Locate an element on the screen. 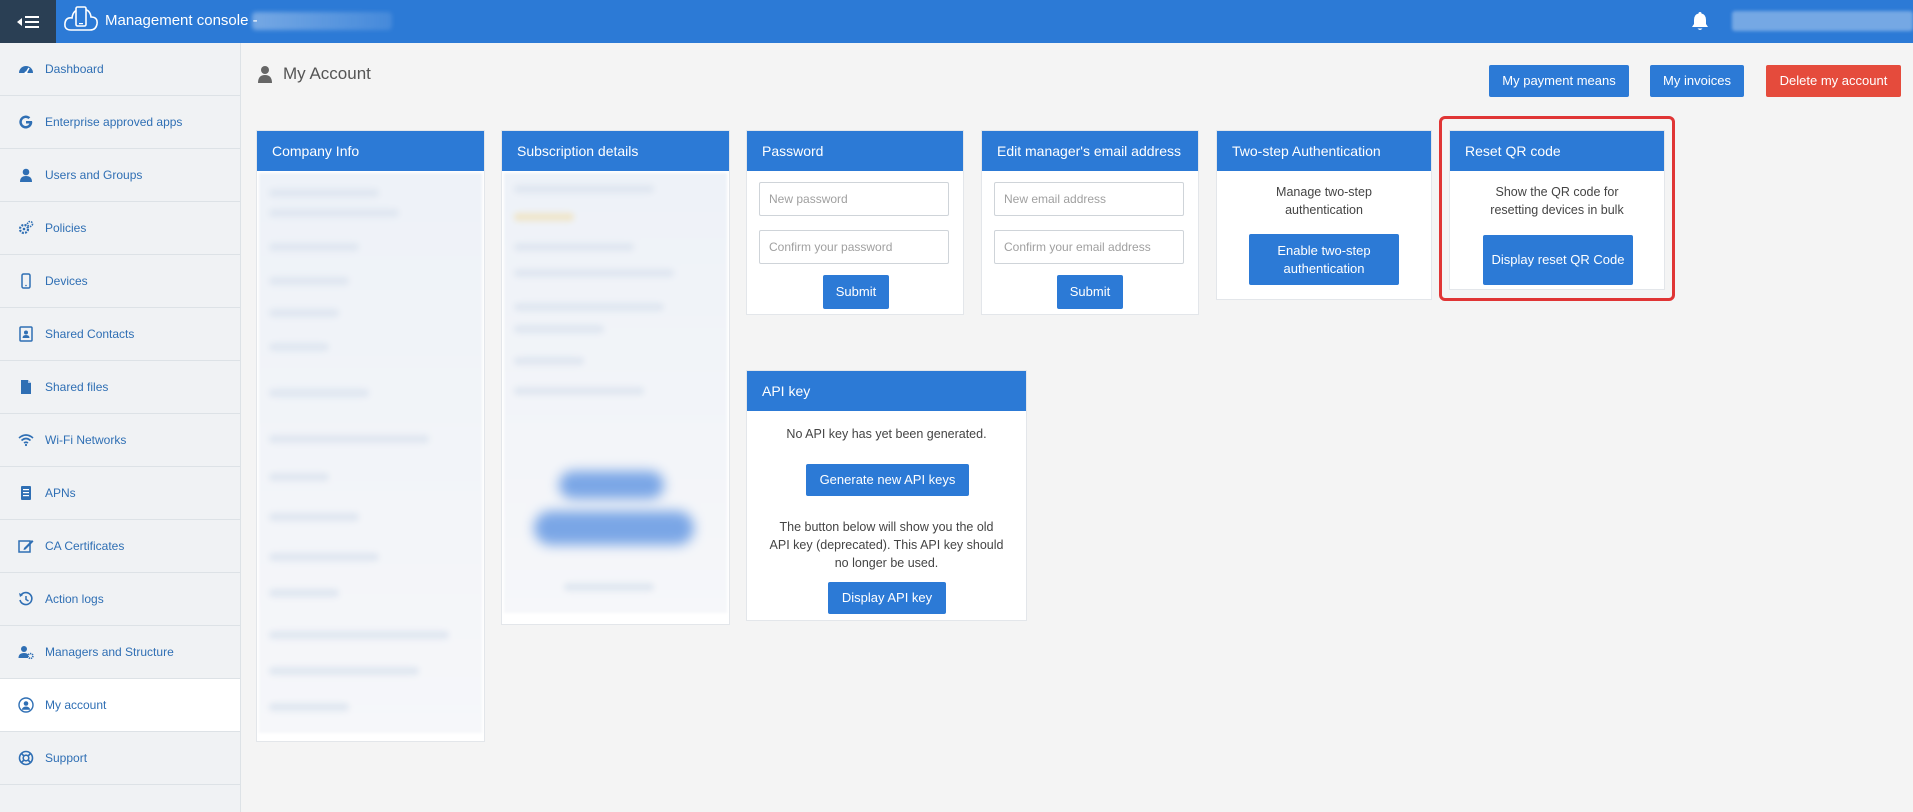  lifebuoy-icon is located at coordinates (26, 758).